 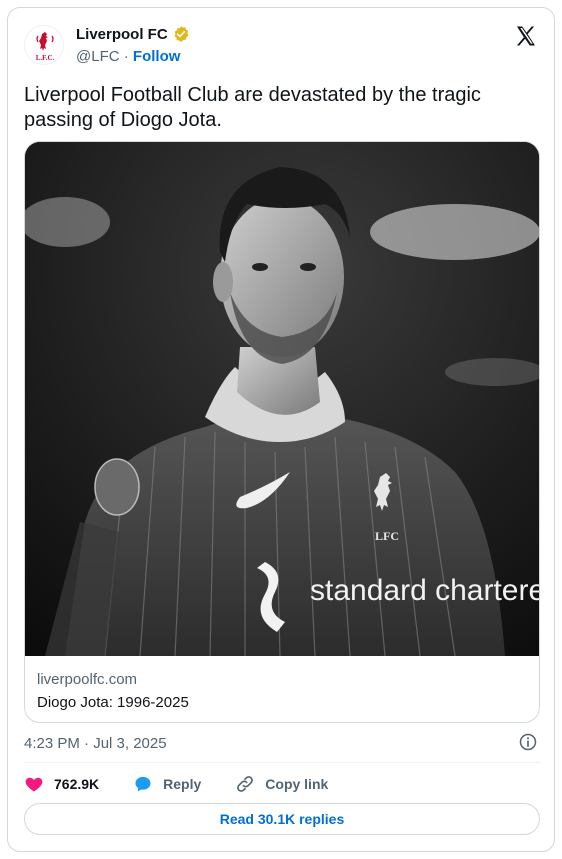 I want to click on handle: @LFC, so click(x=98, y=56).